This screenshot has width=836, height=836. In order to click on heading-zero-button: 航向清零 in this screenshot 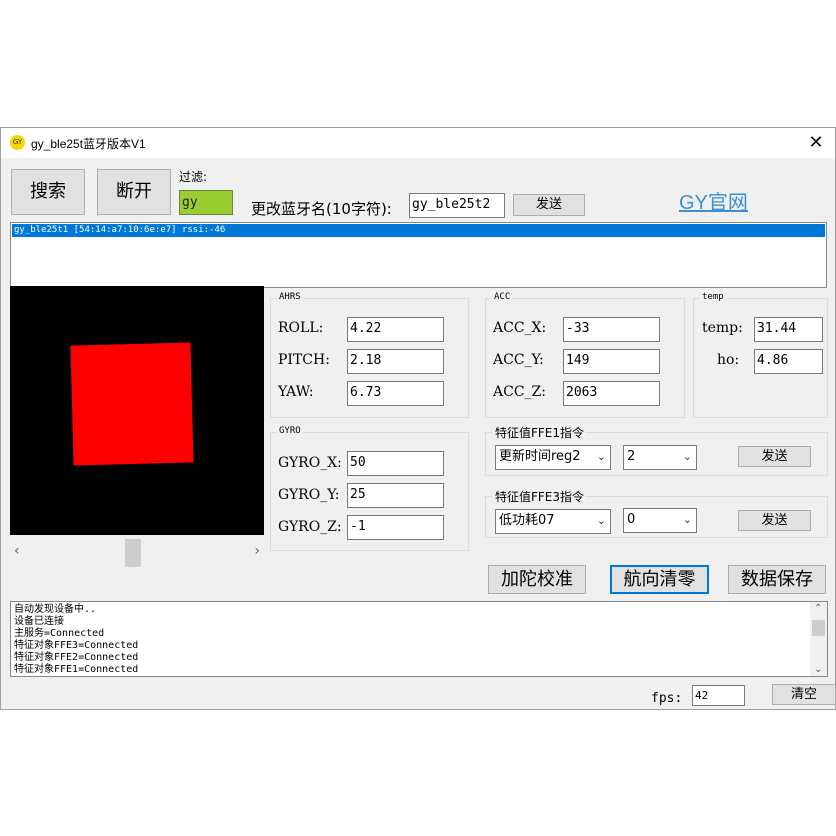, I will do `click(659, 579)`.